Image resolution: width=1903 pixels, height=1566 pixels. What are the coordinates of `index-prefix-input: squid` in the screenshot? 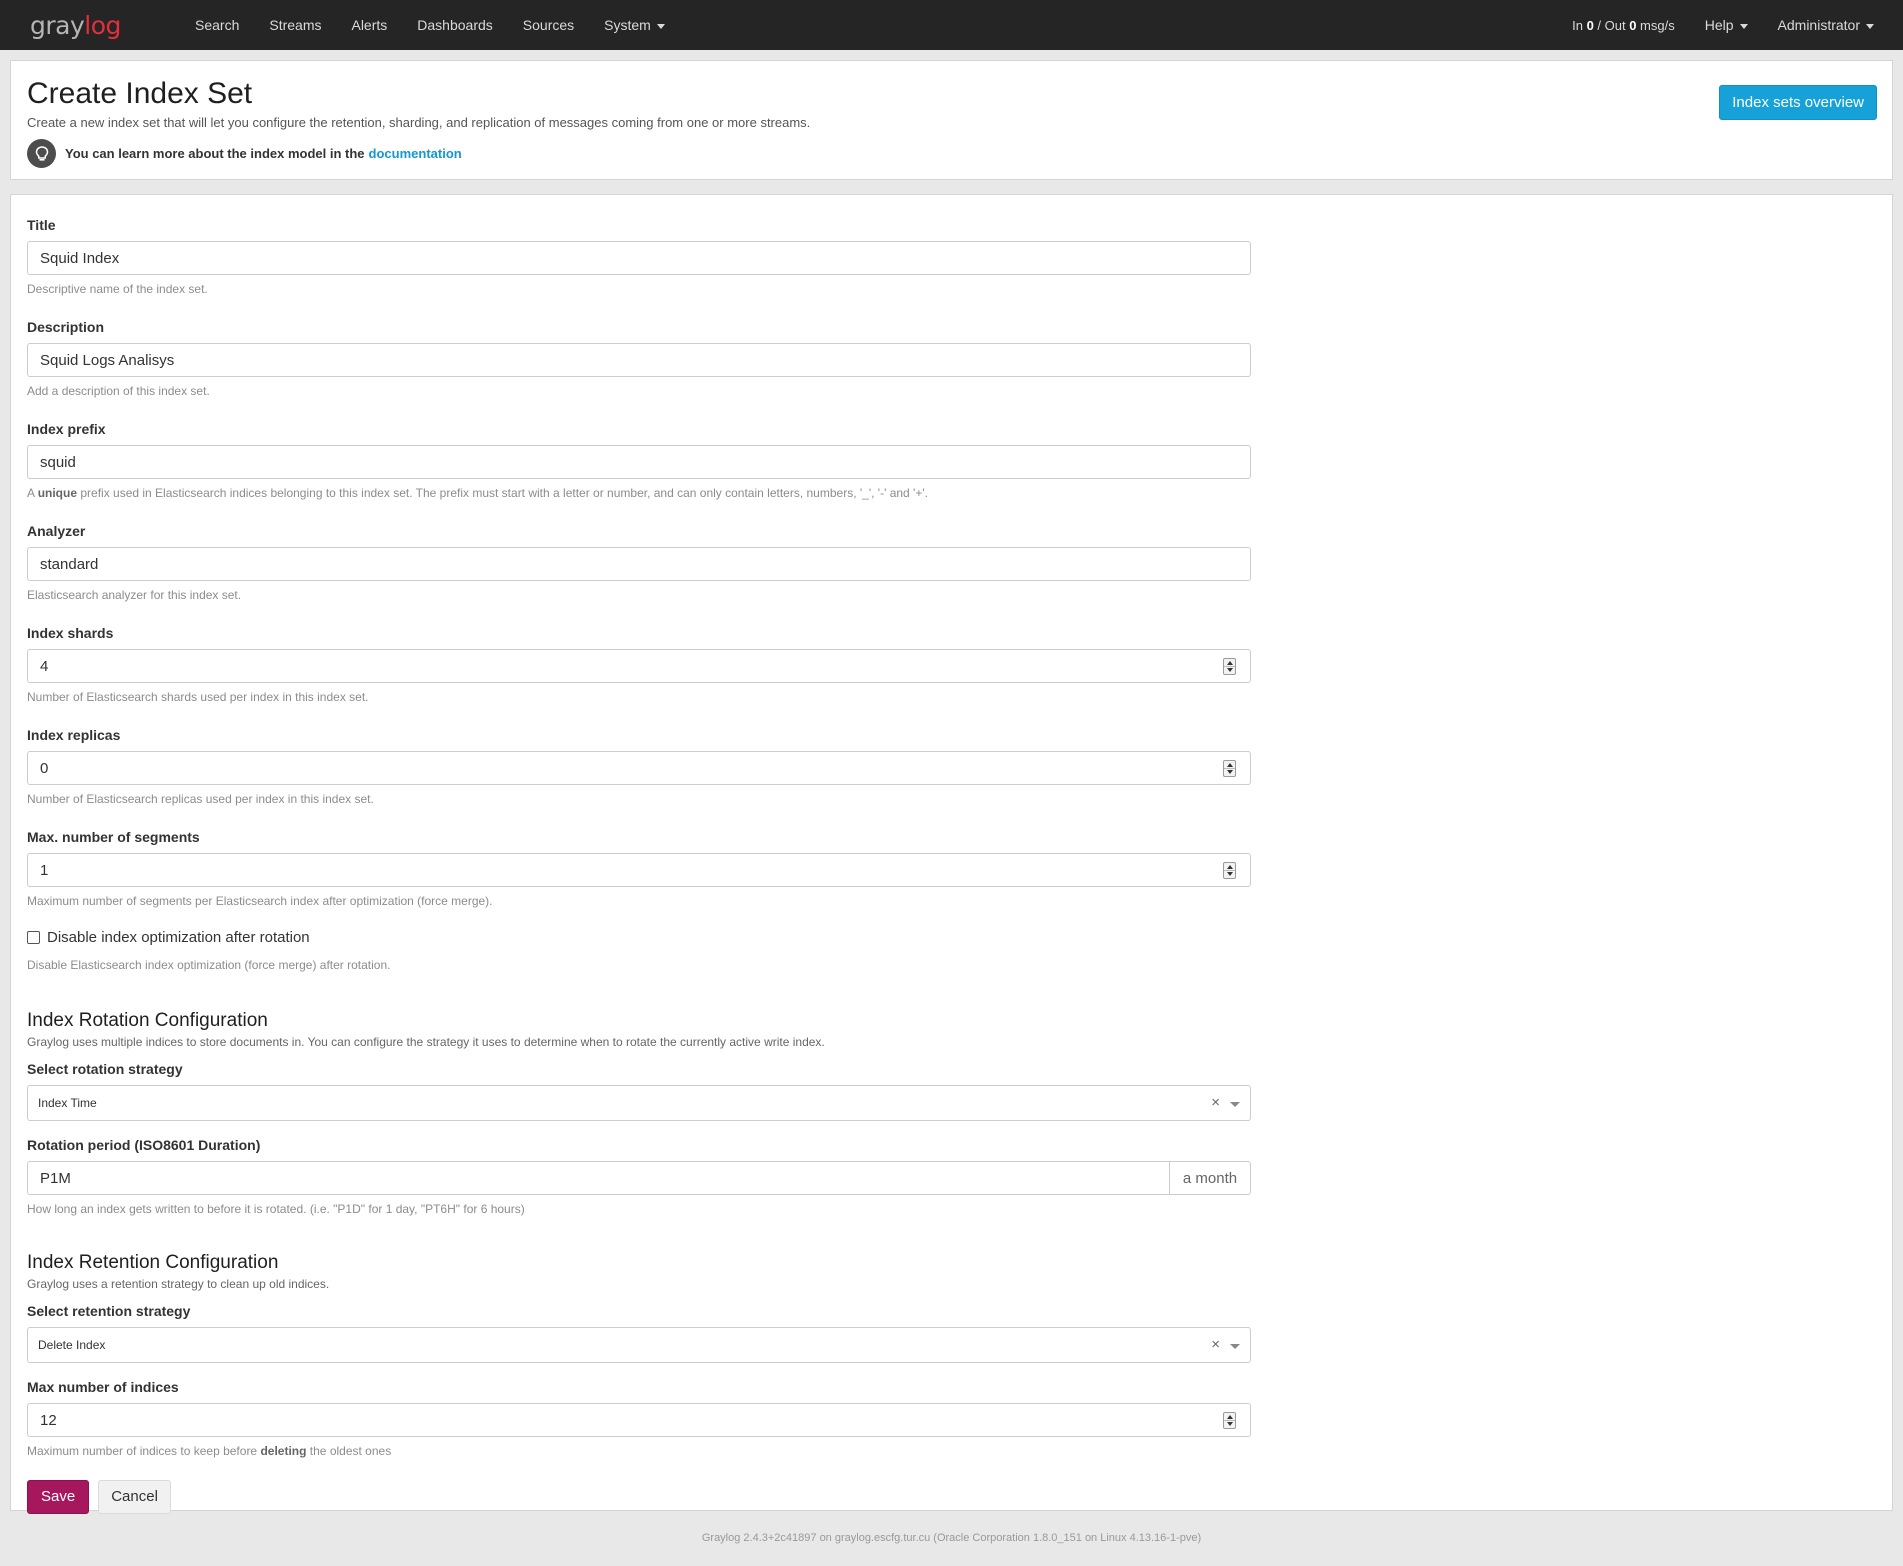 It's located at (639, 462).